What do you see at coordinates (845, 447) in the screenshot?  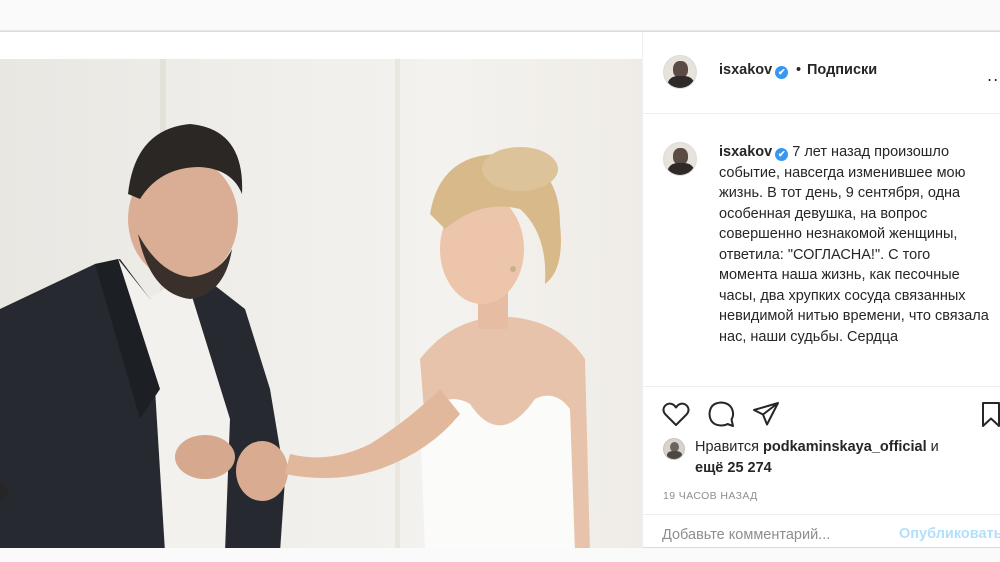 I see `liker-username: podkaminskaya_official` at bounding box center [845, 447].